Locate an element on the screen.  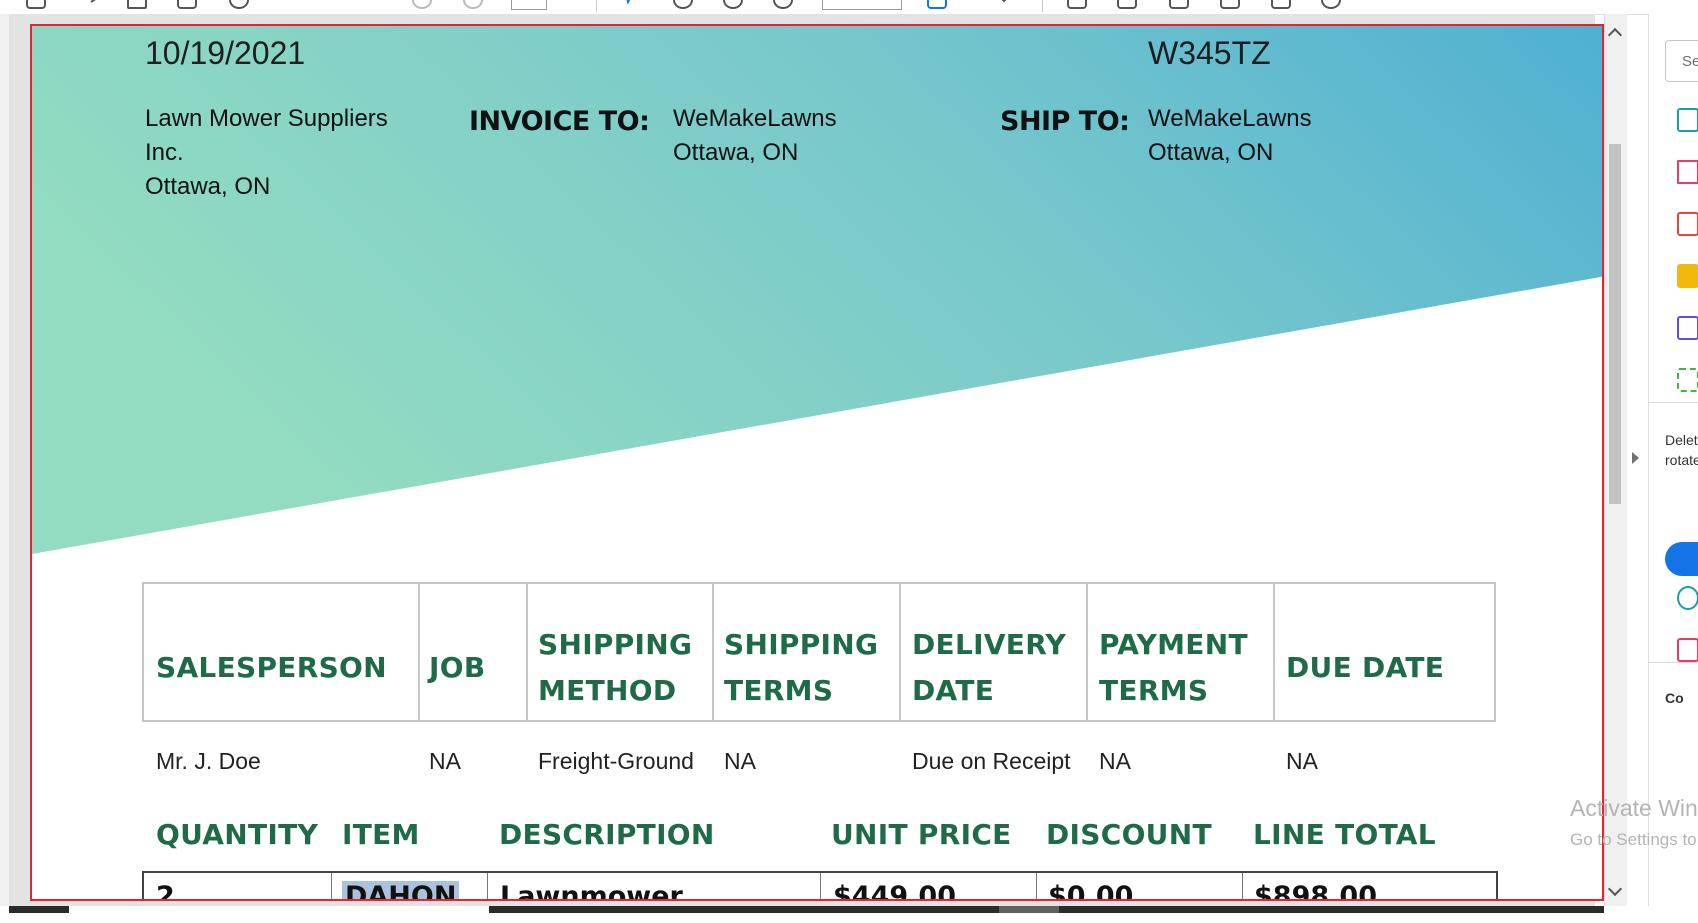
header-shipping-terms: SHIPPING TERMS is located at coordinates (801, 668).